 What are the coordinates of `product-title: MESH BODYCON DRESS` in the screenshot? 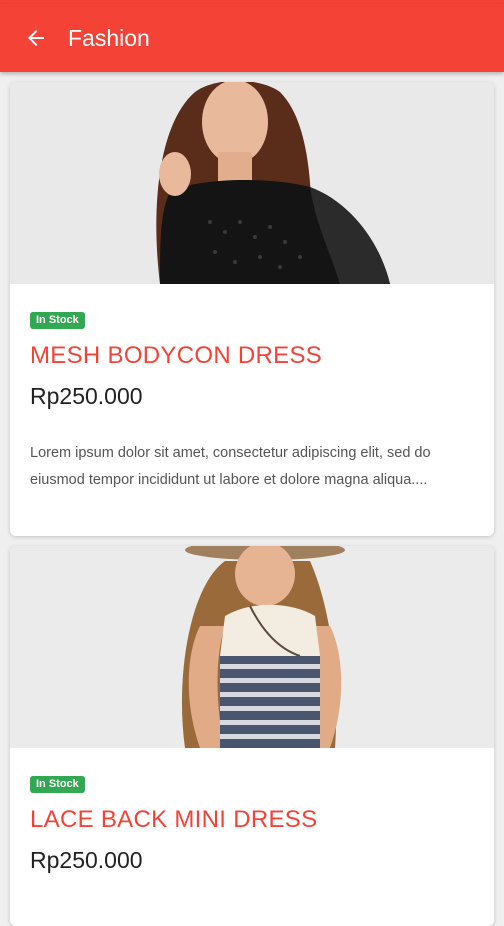 It's located at (176, 356).